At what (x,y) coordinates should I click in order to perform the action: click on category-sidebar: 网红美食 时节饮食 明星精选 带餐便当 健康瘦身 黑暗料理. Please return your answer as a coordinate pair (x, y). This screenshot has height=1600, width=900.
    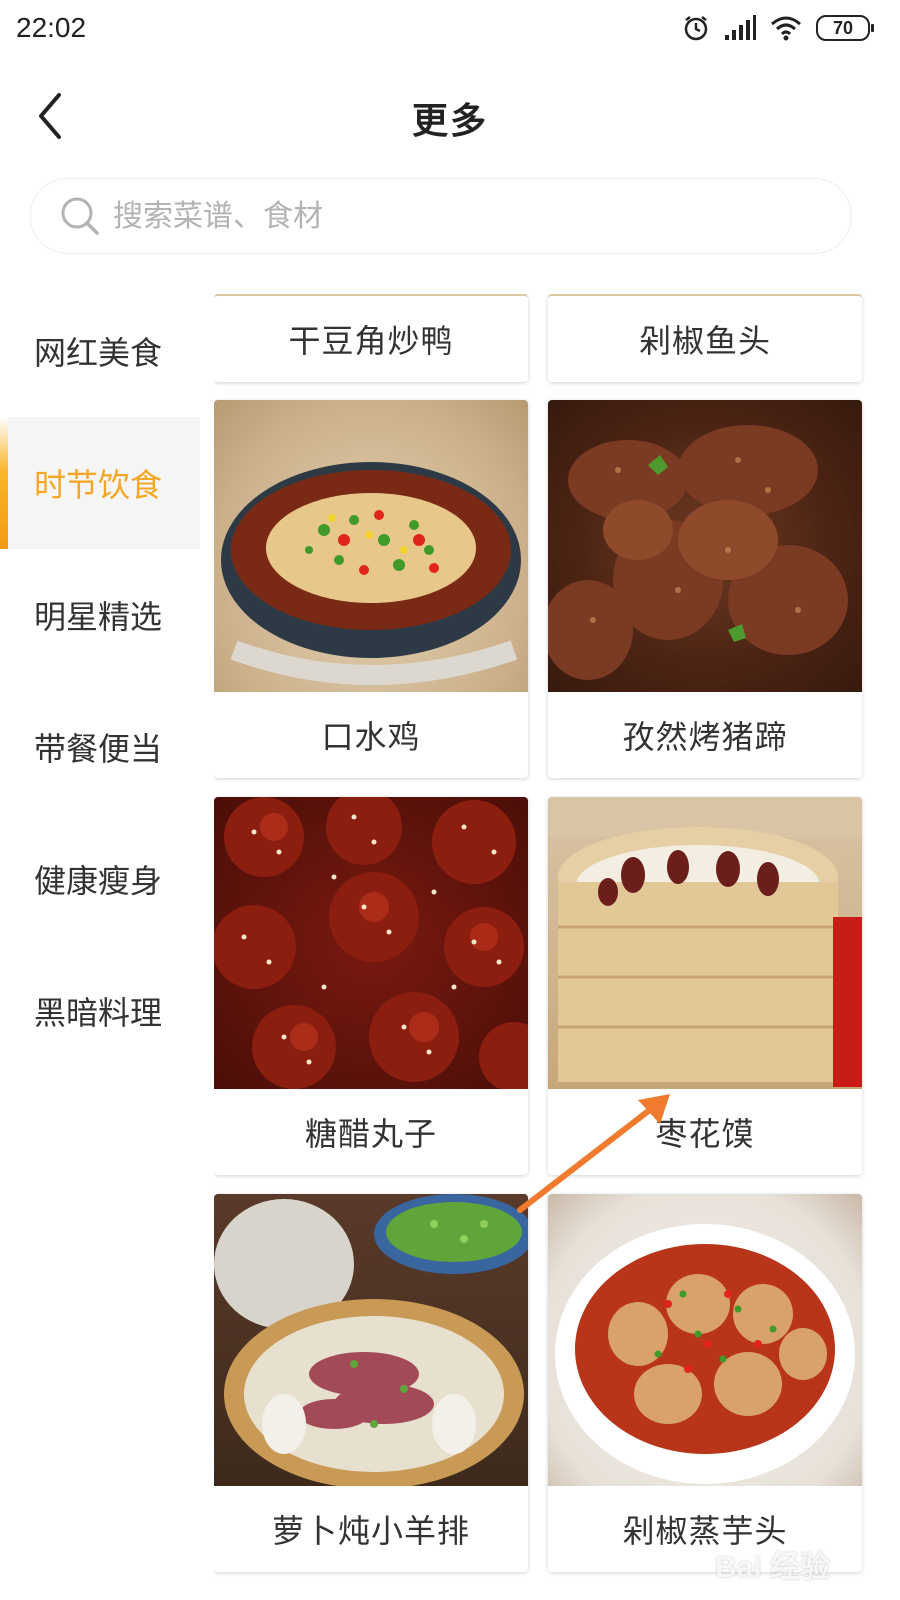
    Looking at the image, I should click on (100, 681).